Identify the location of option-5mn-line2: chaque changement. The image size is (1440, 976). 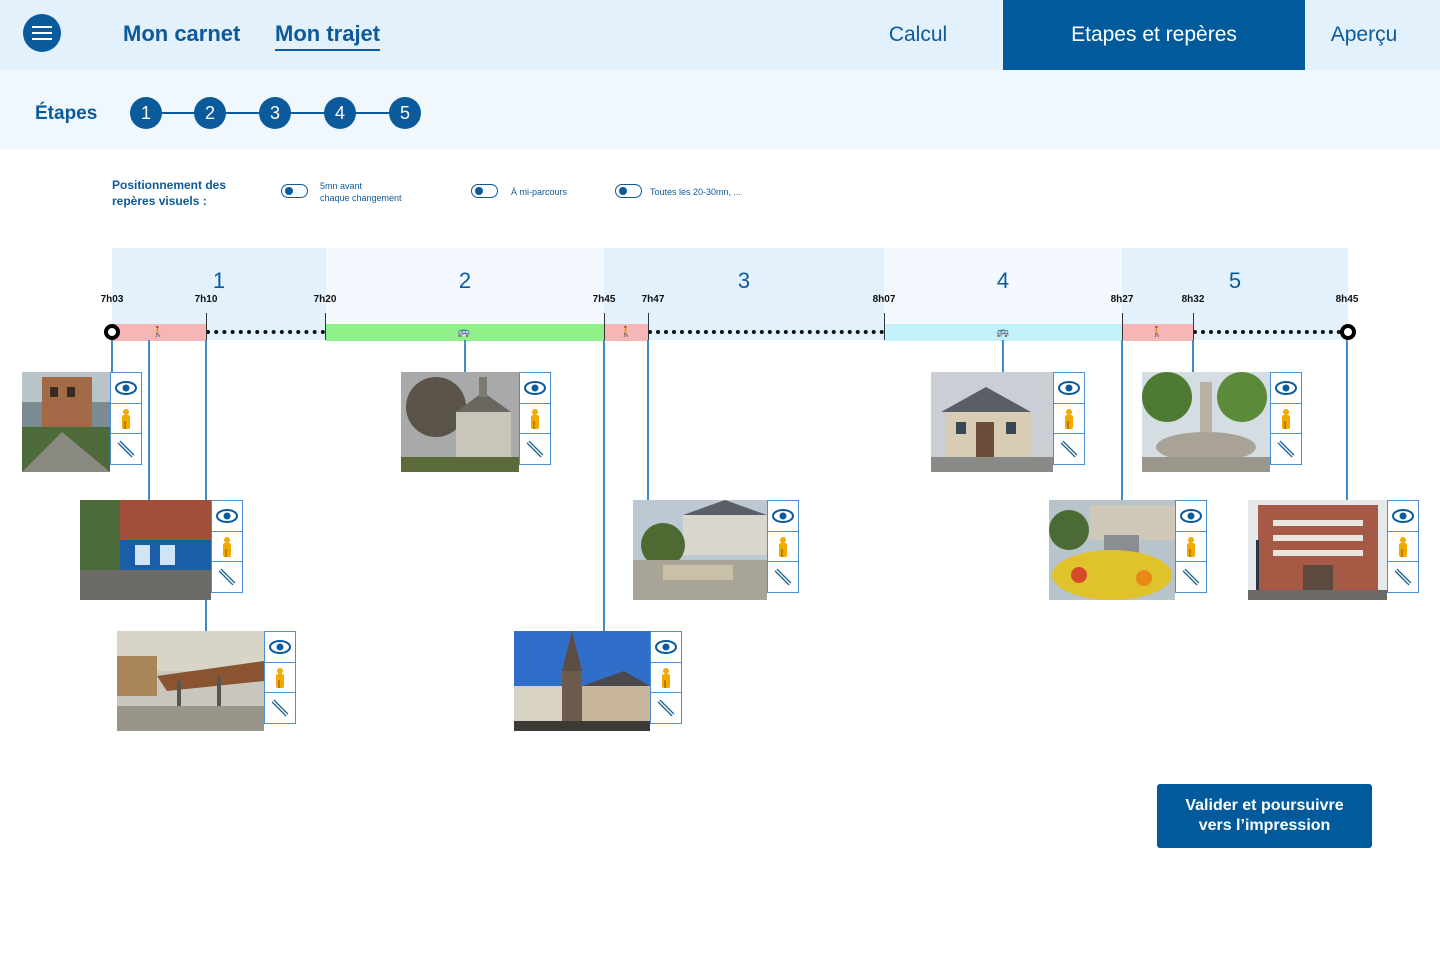
(361, 198).